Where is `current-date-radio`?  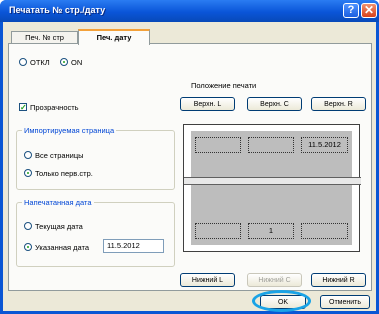
current-date-radio is located at coordinates (28, 226).